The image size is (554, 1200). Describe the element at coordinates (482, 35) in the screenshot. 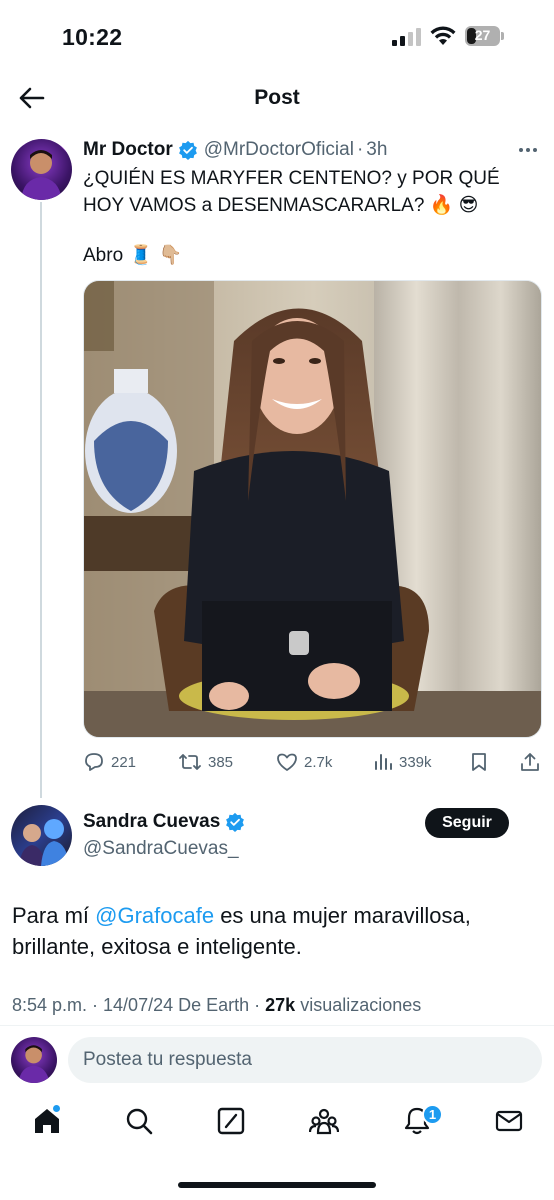

I see `battery-level-text: 27` at that location.